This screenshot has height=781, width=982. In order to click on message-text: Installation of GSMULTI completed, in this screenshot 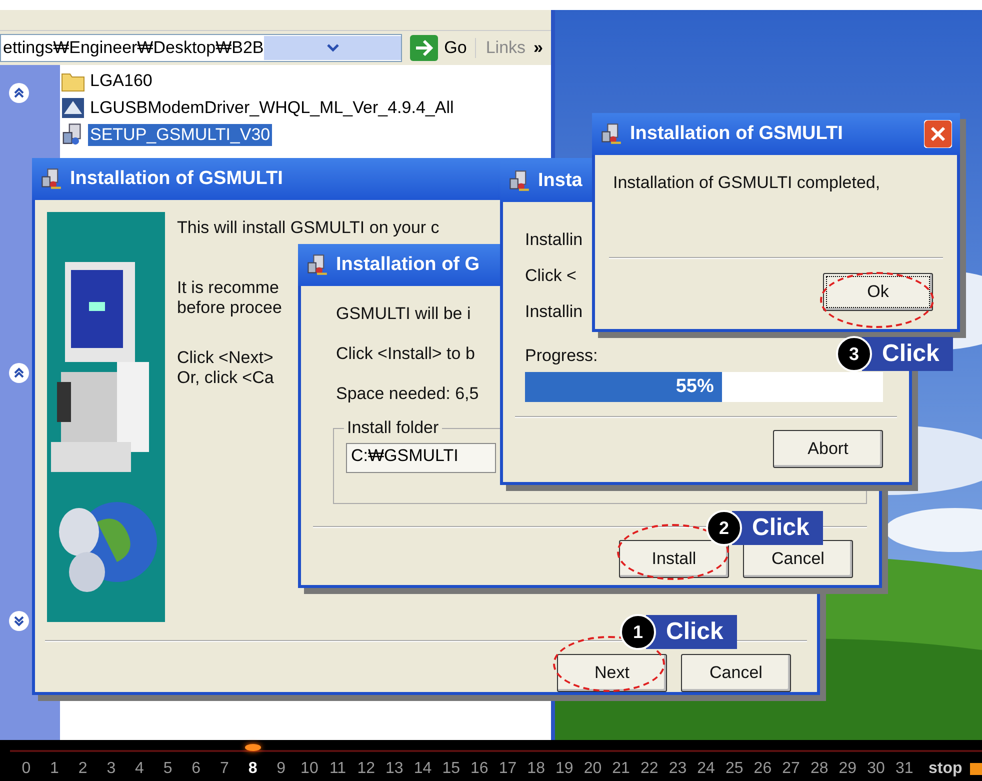, I will do `click(747, 182)`.